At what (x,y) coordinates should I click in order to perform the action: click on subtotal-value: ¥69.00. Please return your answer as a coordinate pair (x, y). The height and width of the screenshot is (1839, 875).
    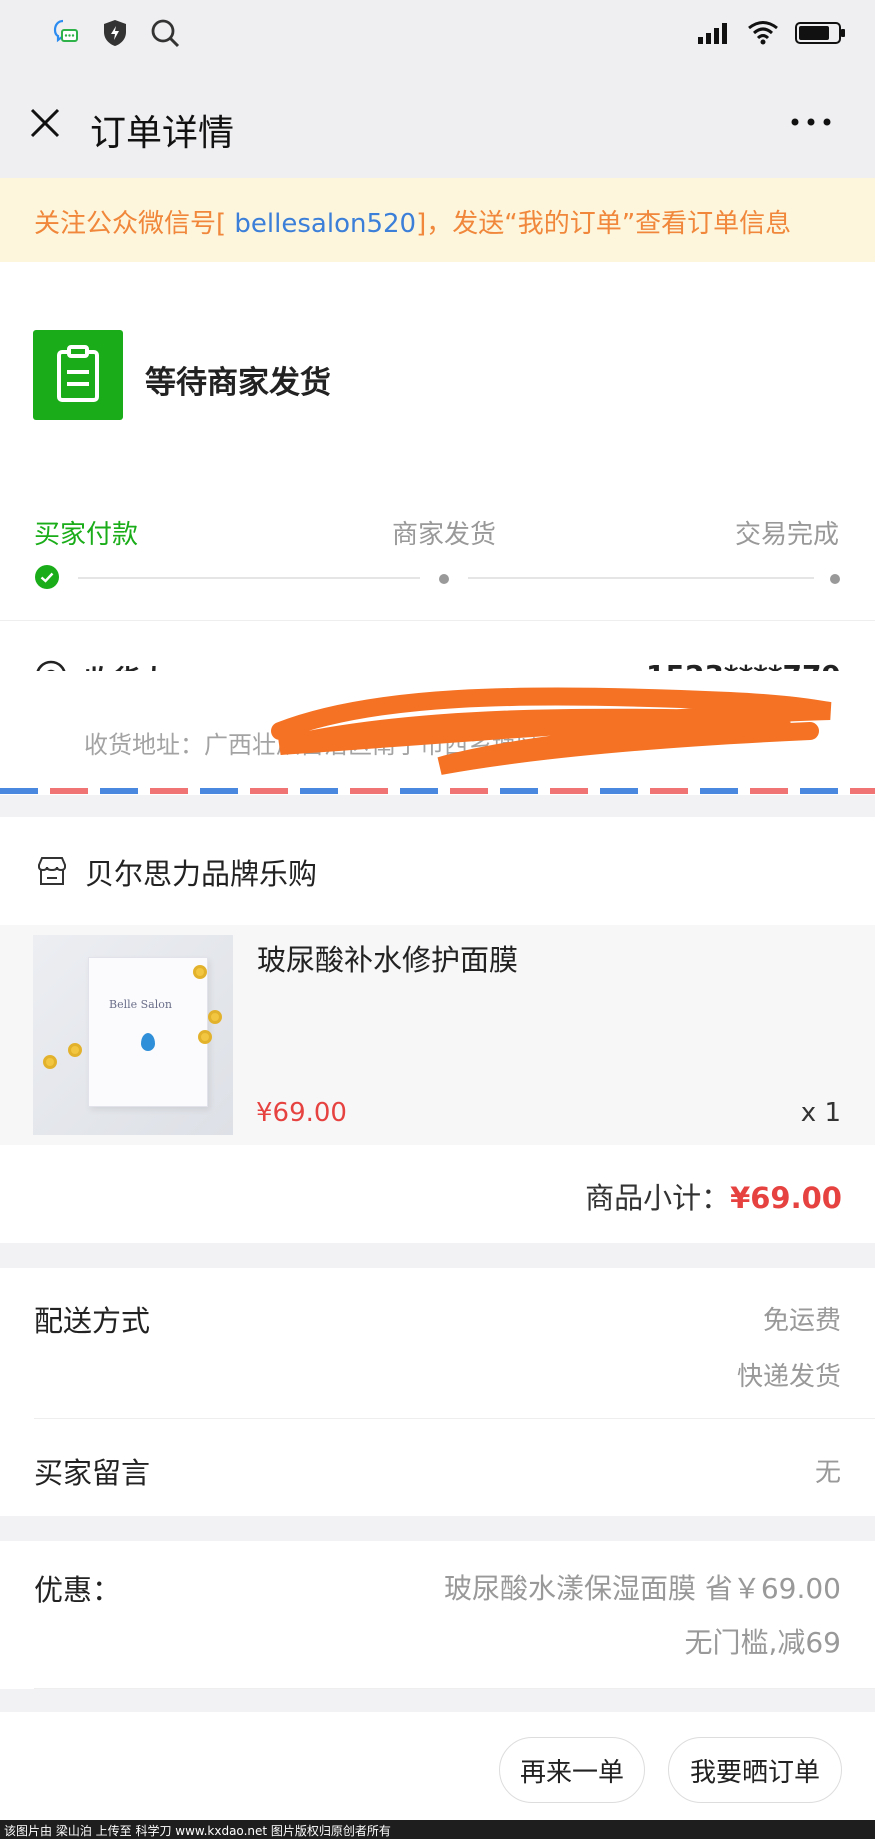
    Looking at the image, I should click on (786, 1198).